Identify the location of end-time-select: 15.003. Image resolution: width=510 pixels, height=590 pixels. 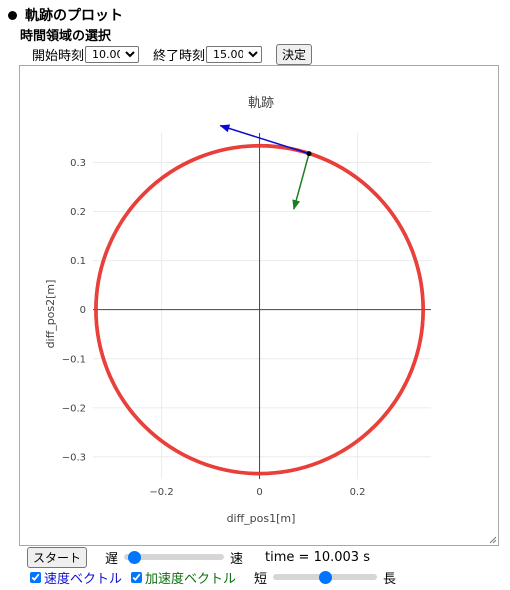
(234, 54).